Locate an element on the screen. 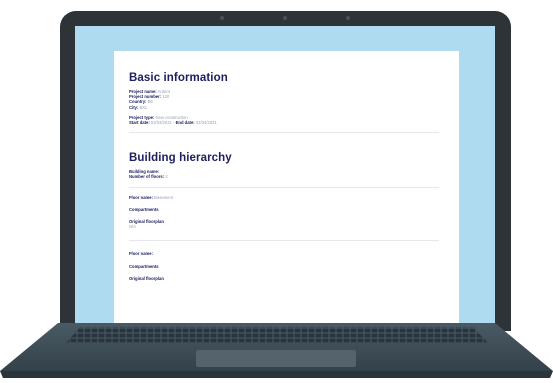 Image resolution: width=553 pixels, height=383 pixels. section-divider is located at coordinates (284, 133).